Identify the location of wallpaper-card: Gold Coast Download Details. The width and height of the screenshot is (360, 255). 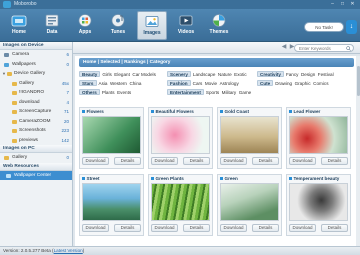
(249, 138).